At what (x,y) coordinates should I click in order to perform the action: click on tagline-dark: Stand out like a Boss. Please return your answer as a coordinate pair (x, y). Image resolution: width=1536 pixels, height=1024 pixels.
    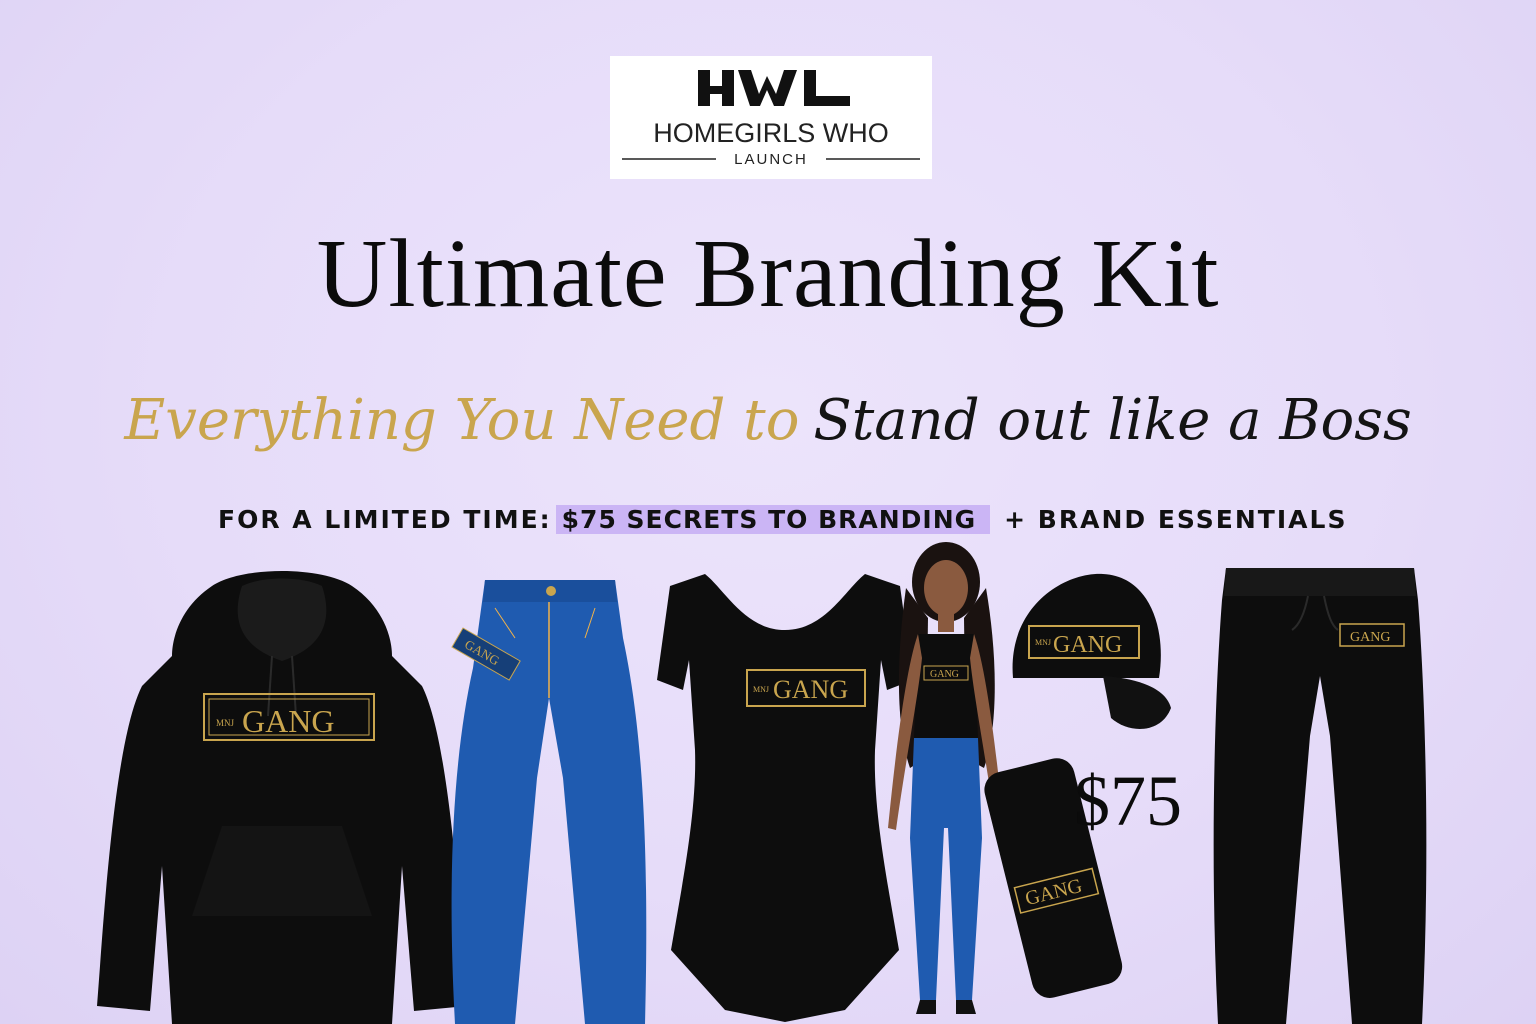
    Looking at the image, I should click on (1112, 420).